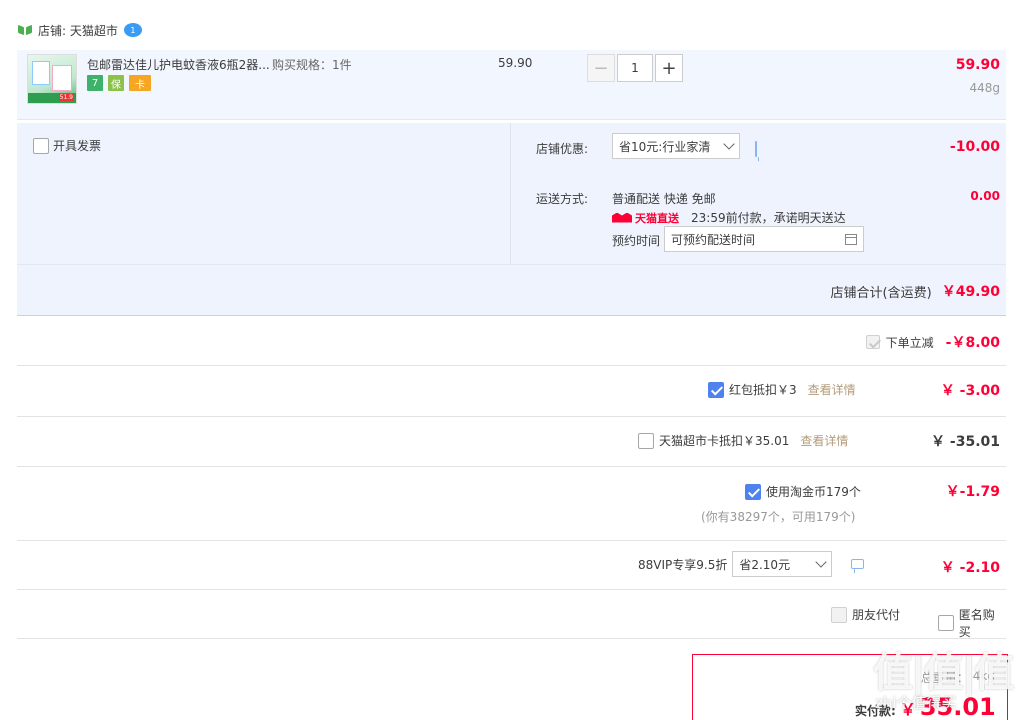 The width and height of the screenshot is (1023, 720). What do you see at coordinates (95, 83) in the screenshot?
I see `seven-day-return-icon: 7` at bounding box center [95, 83].